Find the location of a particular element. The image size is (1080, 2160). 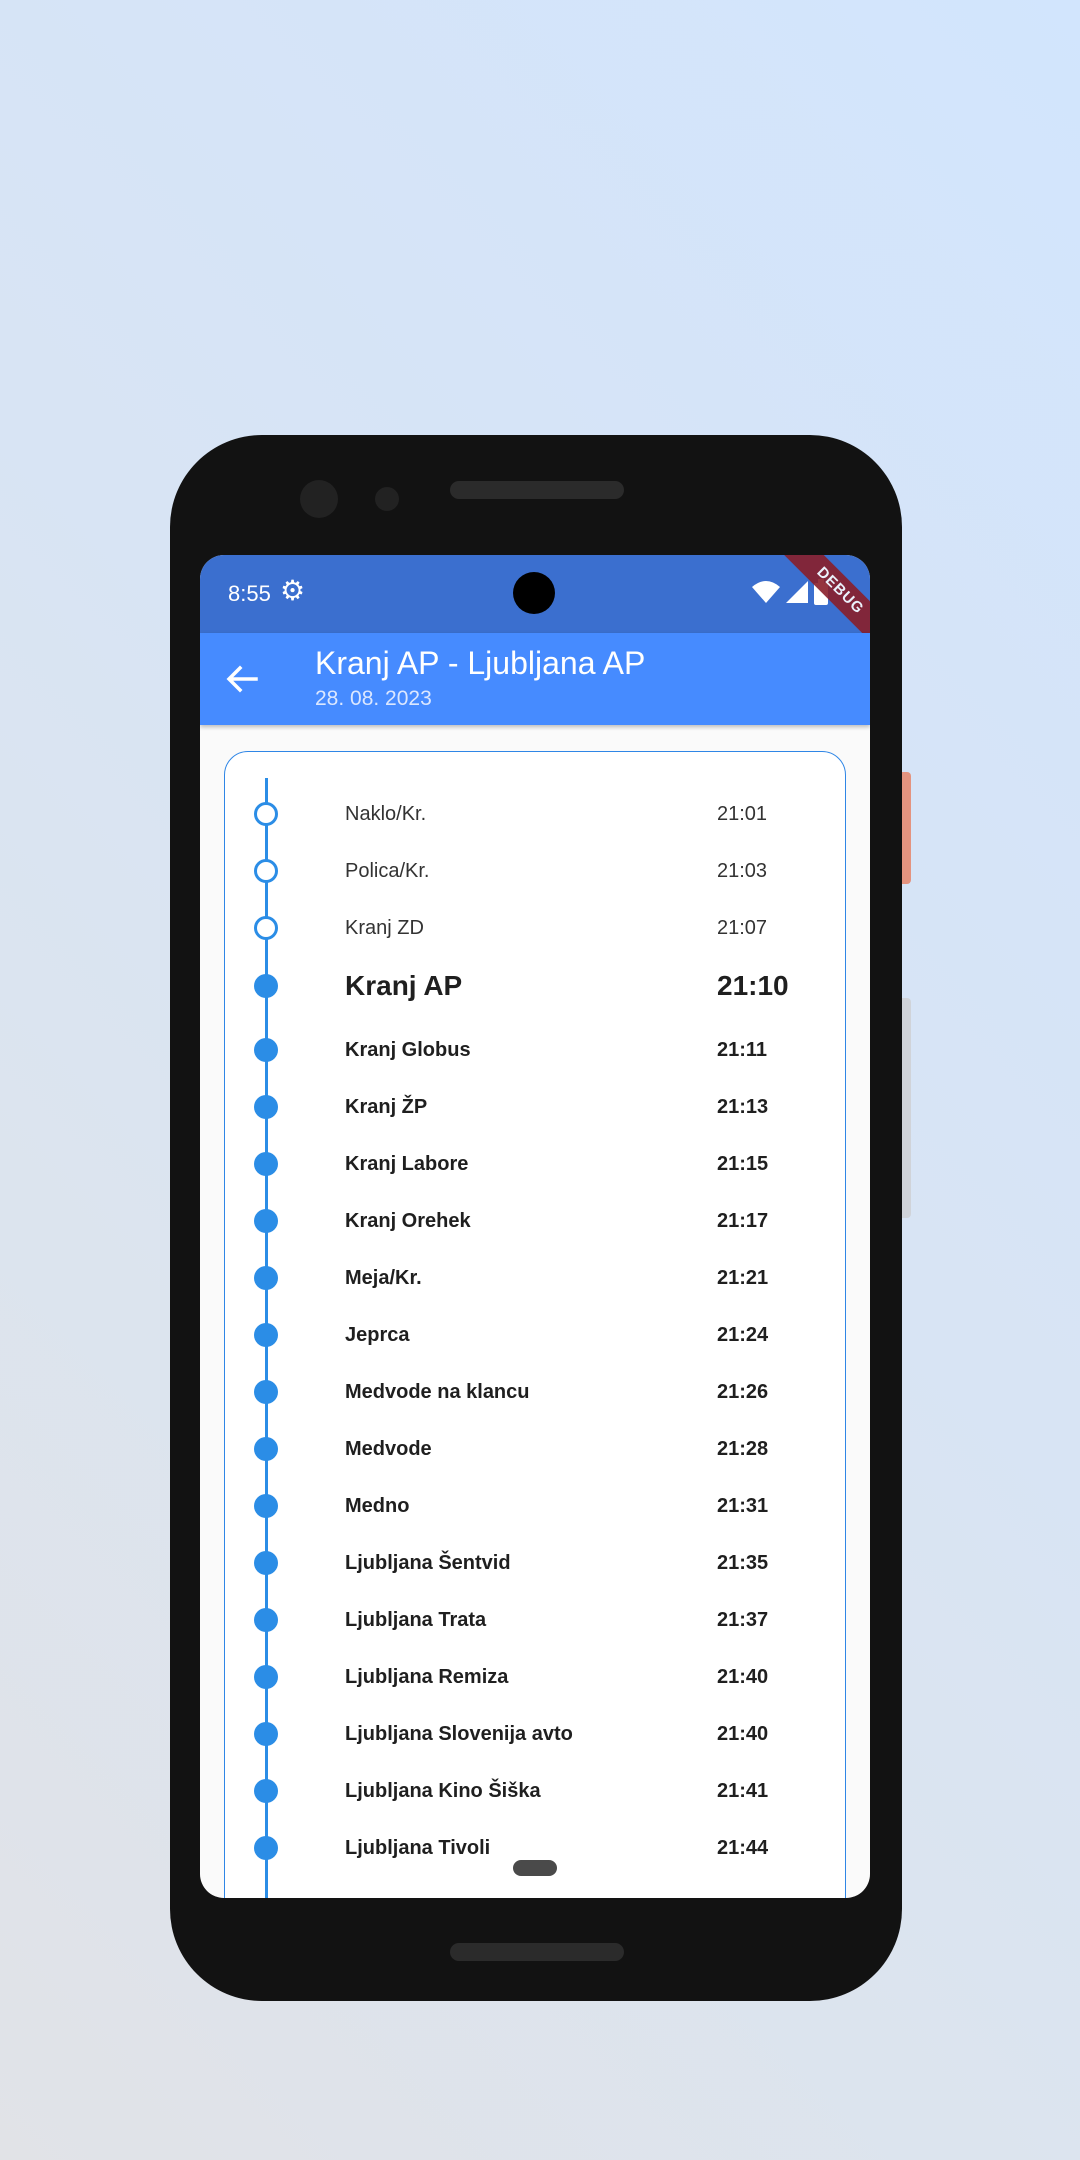

stop-time: 21:10 is located at coordinates (753, 985).